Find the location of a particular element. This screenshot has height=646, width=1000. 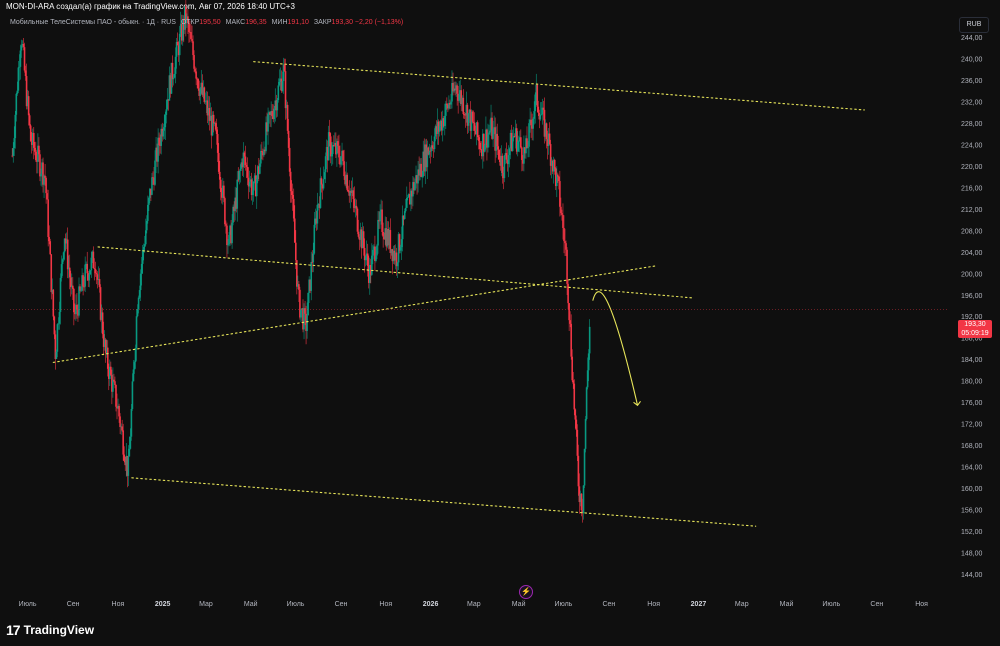

flash-icon: ⚡ is located at coordinates (526, 592).